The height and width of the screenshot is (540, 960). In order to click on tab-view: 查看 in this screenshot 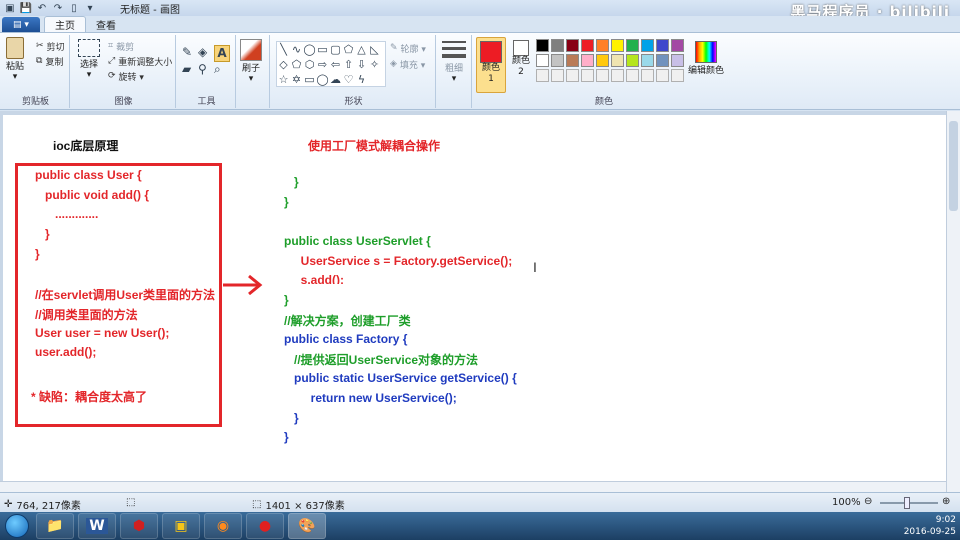, I will do `click(106, 24)`.